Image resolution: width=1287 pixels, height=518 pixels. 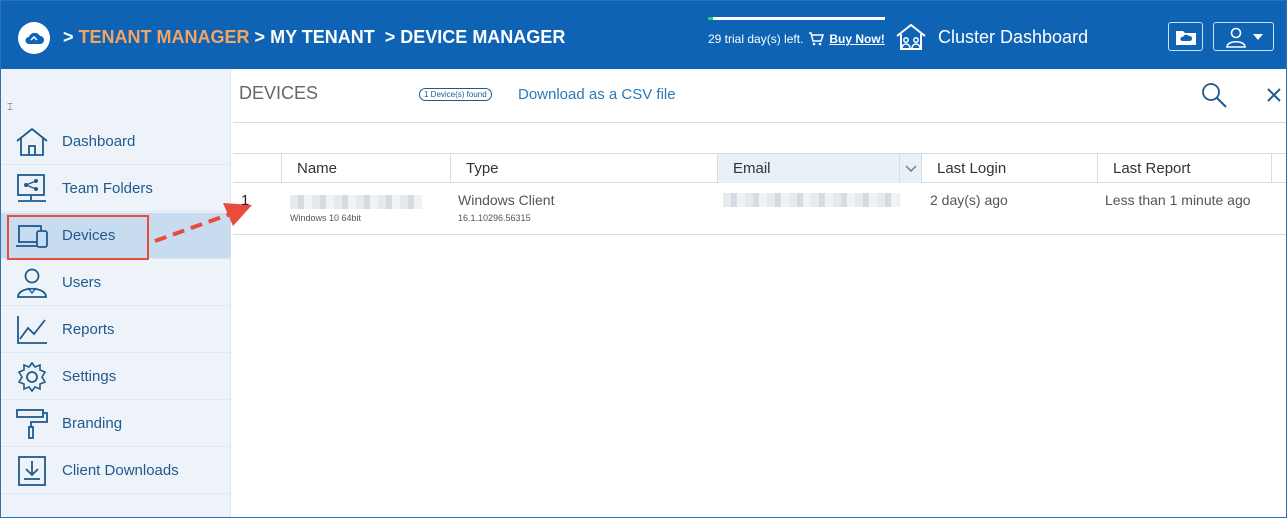 I want to click on sidebar-item-branding: Branding, so click(x=116, y=424).